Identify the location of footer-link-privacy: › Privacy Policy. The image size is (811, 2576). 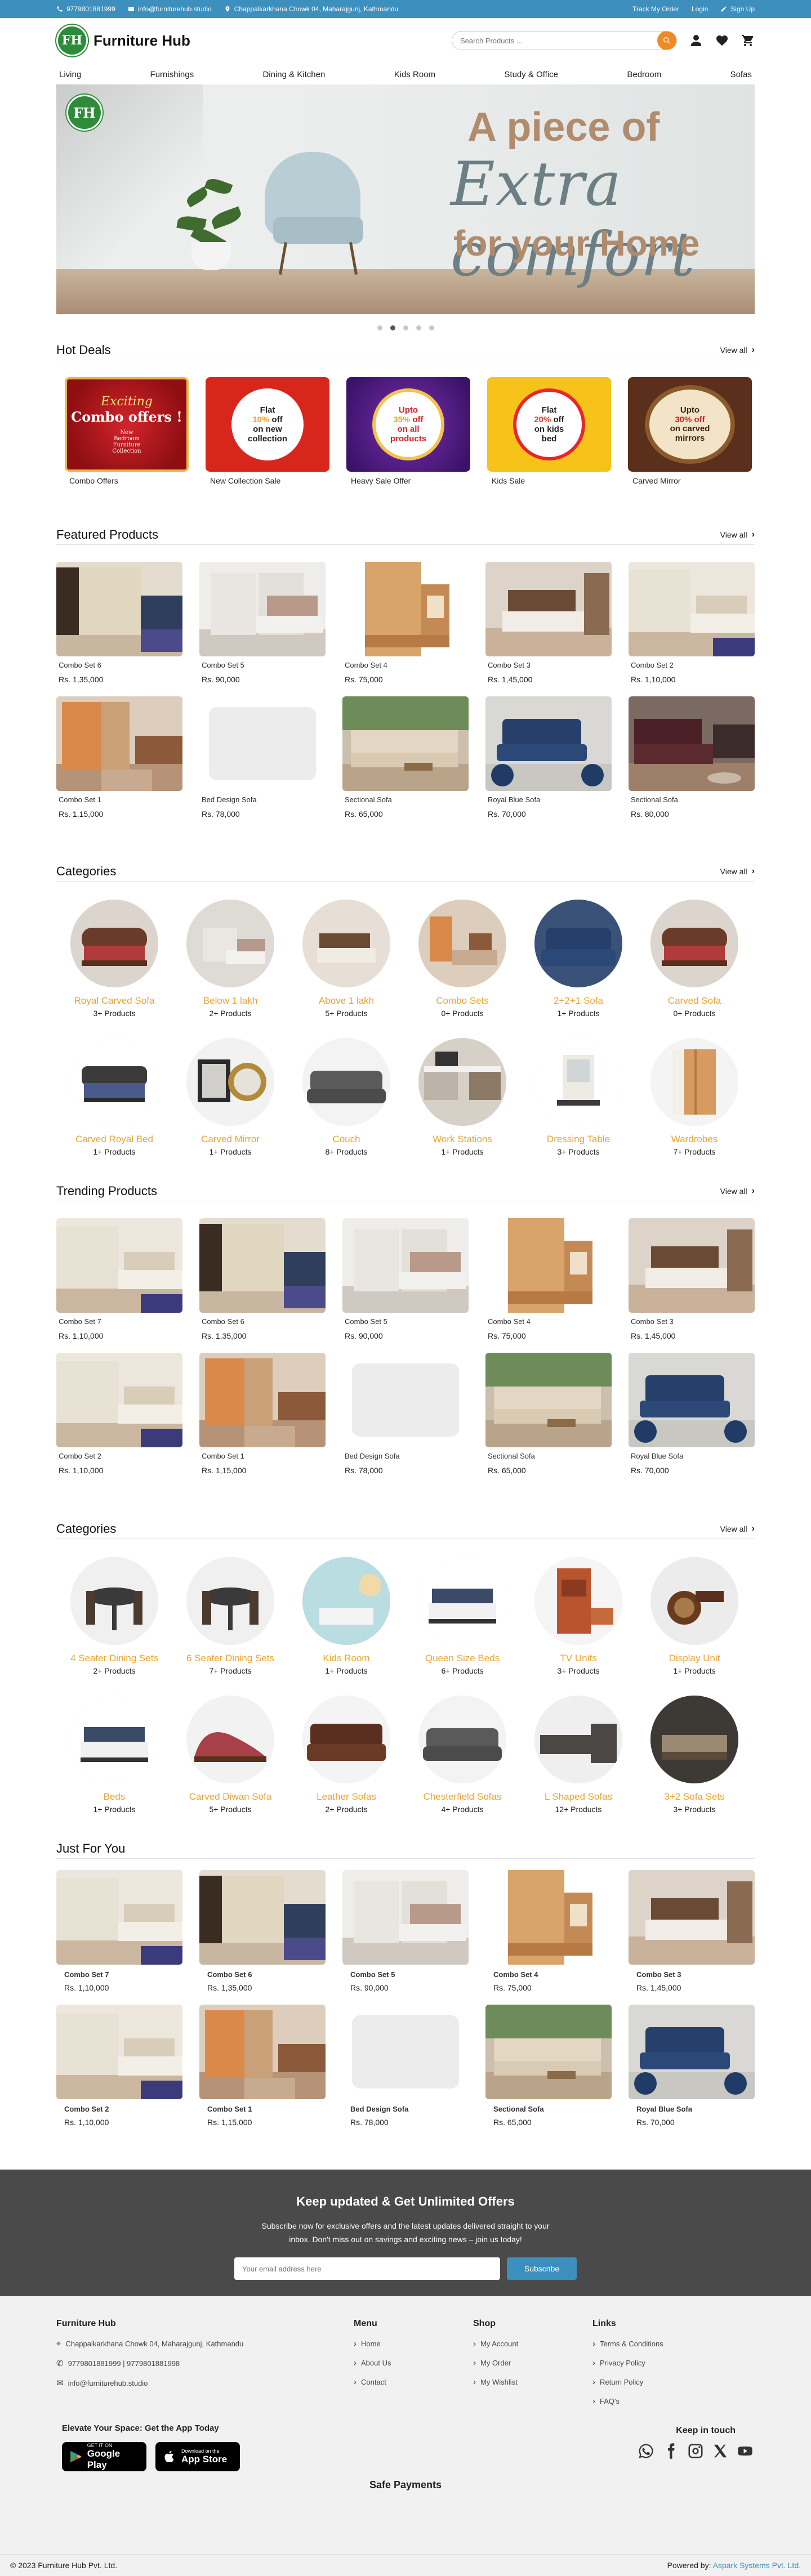
(627, 2363).